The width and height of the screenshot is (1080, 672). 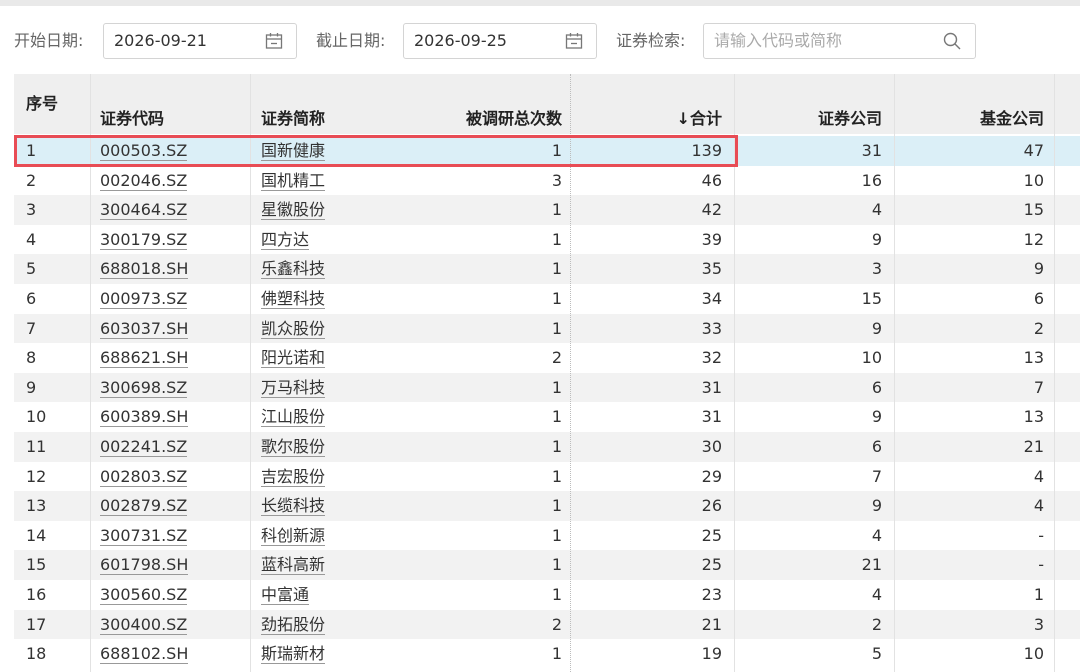 What do you see at coordinates (547, 447) in the screenshot?
I see `table-row: 11 002241.SZ 歌尔股份 1 30 6 21` at bounding box center [547, 447].